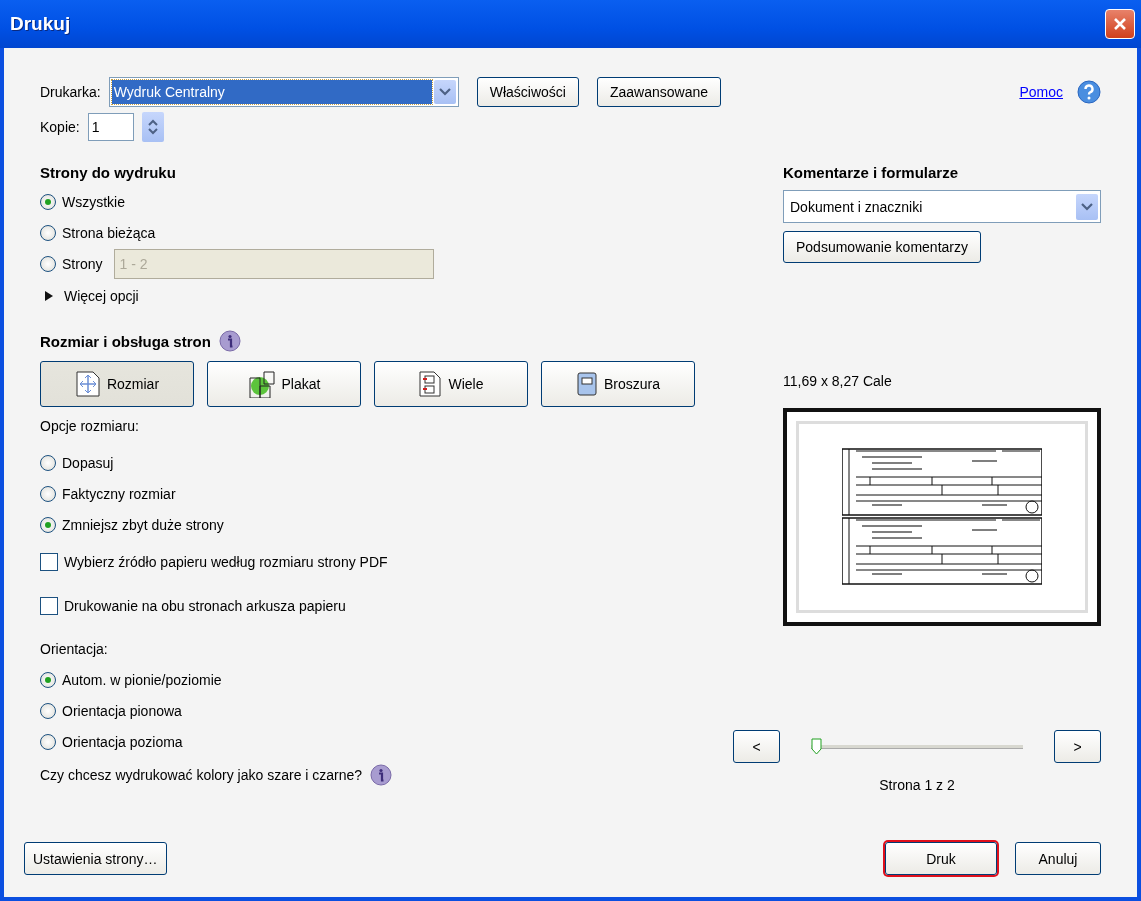 The image size is (1141, 901). What do you see at coordinates (122, 710) in the screenshot?
I see `radio-label: Orientacja pionowa` at bounding box center [122, 710].